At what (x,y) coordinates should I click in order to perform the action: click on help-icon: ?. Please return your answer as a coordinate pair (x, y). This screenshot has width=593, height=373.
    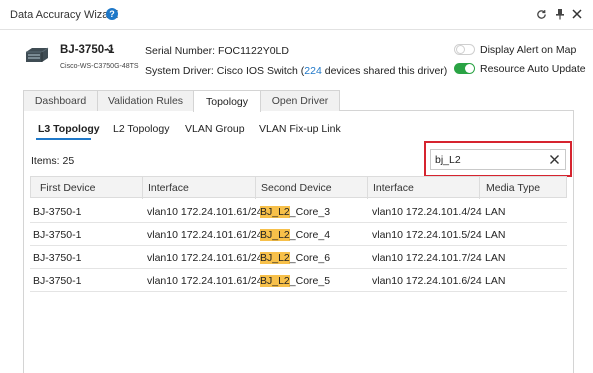
    Looking at the image, I should click on (112, 14).